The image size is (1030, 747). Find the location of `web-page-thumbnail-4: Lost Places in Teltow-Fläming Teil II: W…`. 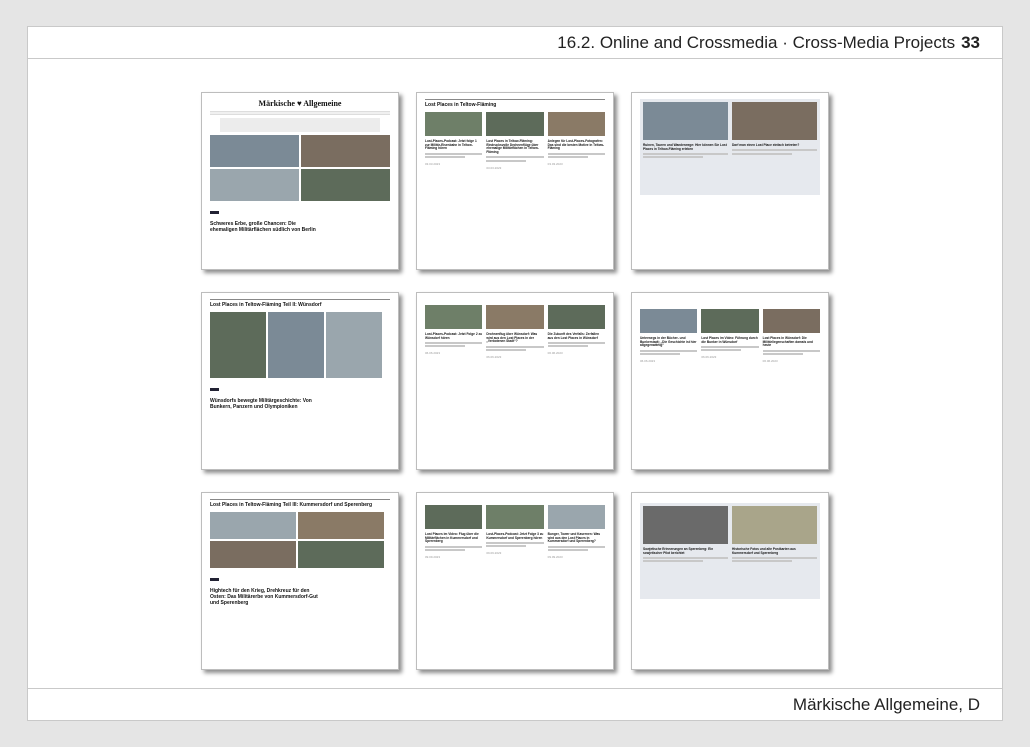

web-page-thumbnail-4: Lost Places in Teltow-Fläming Teil II: W… is located at coordinates (300, 381).